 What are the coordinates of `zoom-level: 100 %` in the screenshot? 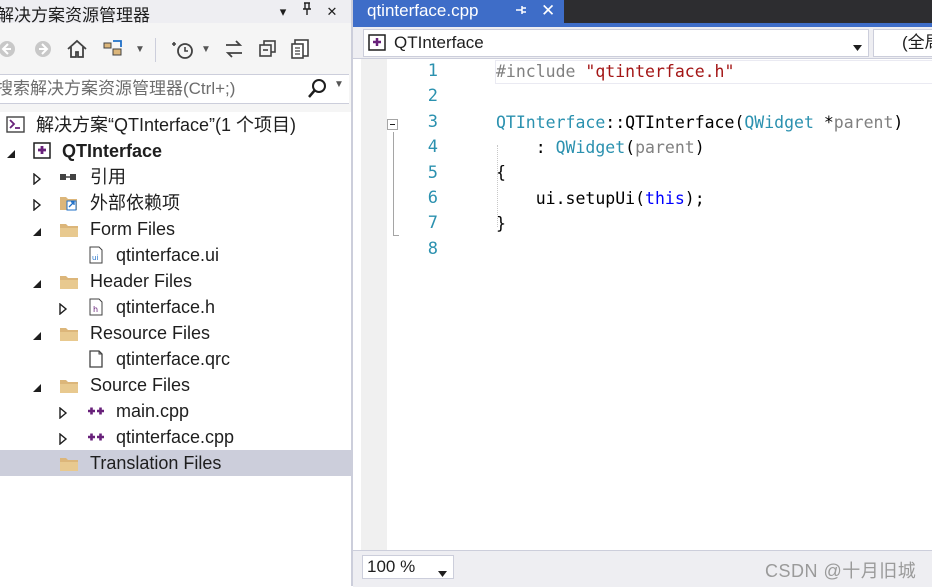 It's located at (391, 566).